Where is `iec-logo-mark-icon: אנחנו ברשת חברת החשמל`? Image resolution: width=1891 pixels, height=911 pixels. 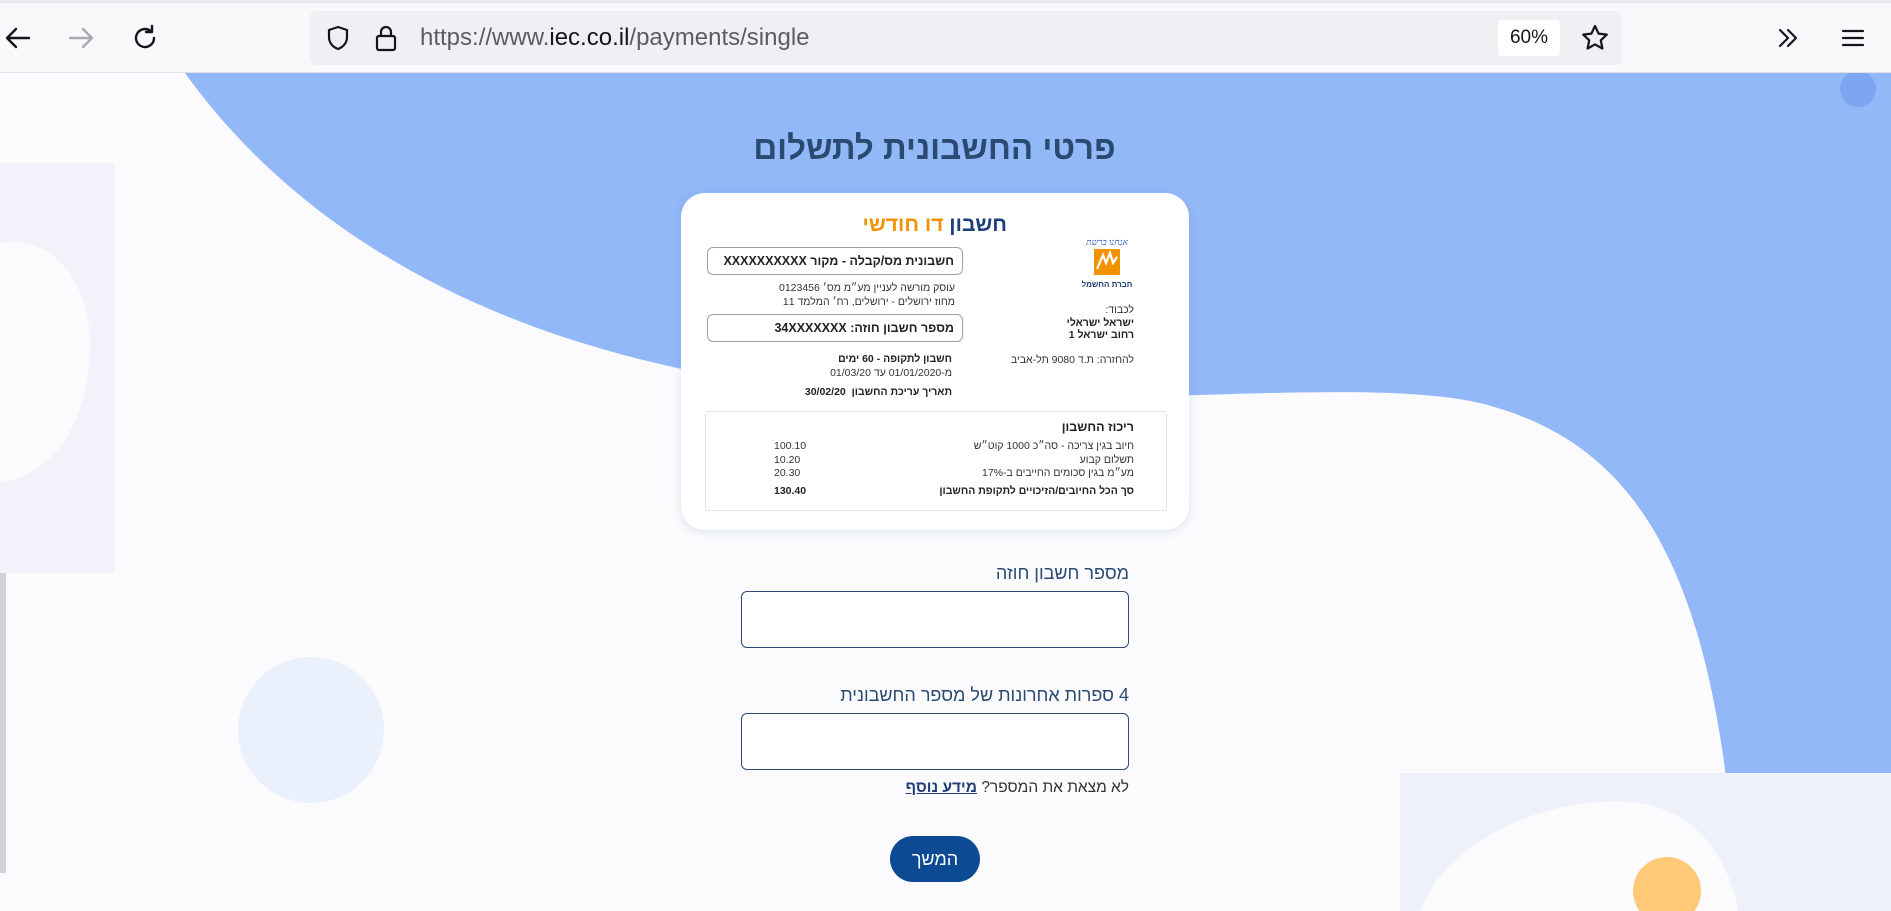 iec-logo-mark-icon: אנחנו ברשת חברת החשמל is located at coordinates (1107, 263).